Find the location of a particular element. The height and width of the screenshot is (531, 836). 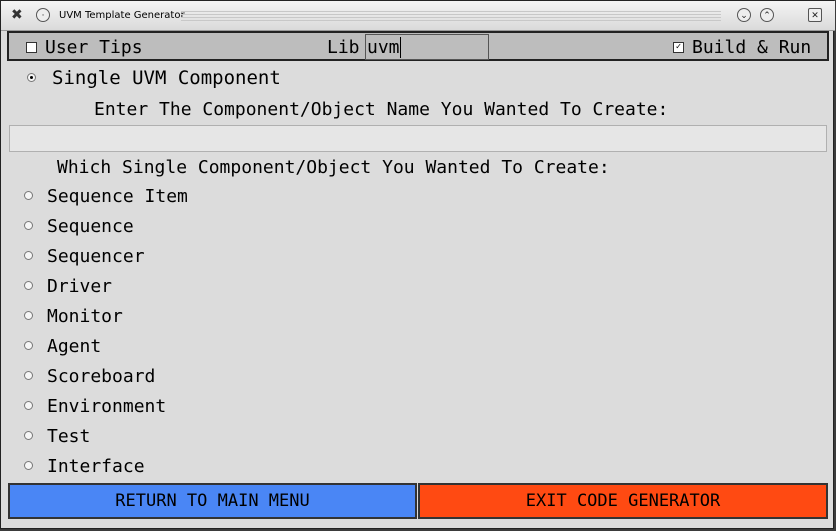

menu-circle-icon: · is located at coordinates (43, 15).